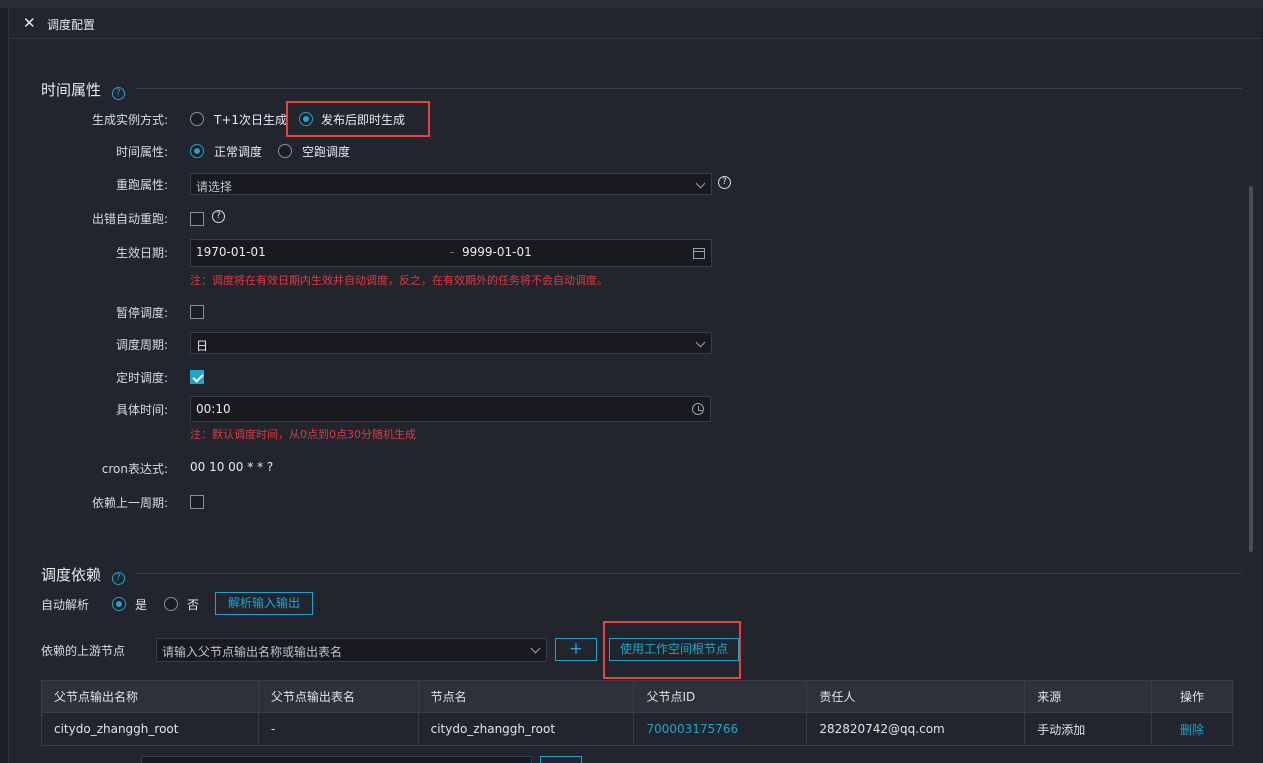 This screenshot has width=1263, height=763. Describe the element at coordinates (141, 253) in the screenshot. I see `effective-date-label: 生效日期:` at that location.